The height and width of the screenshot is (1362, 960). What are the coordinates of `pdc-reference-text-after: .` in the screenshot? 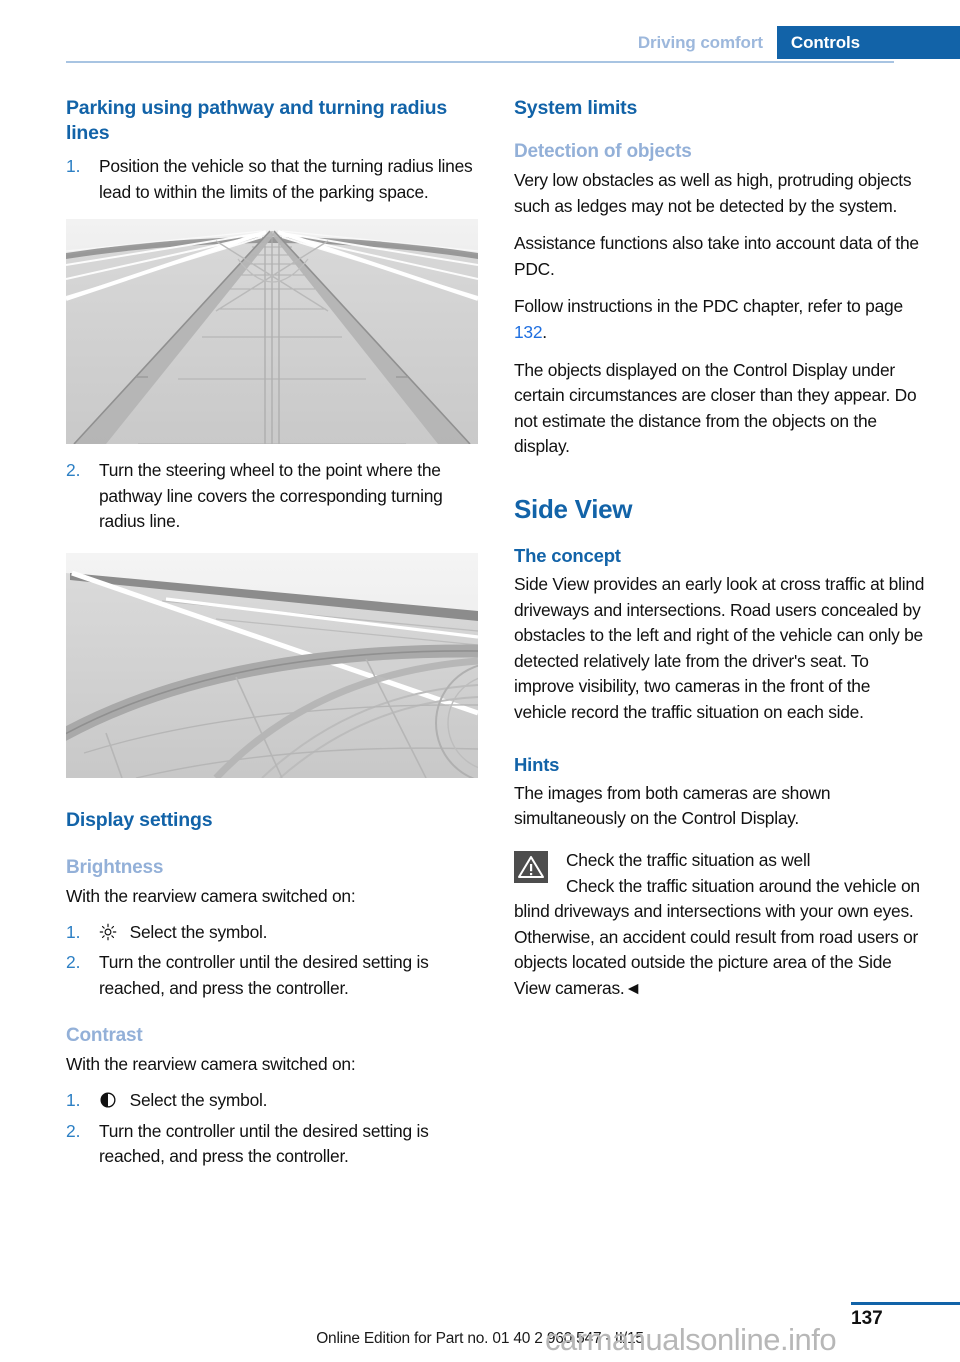 It's located at (544, 331).